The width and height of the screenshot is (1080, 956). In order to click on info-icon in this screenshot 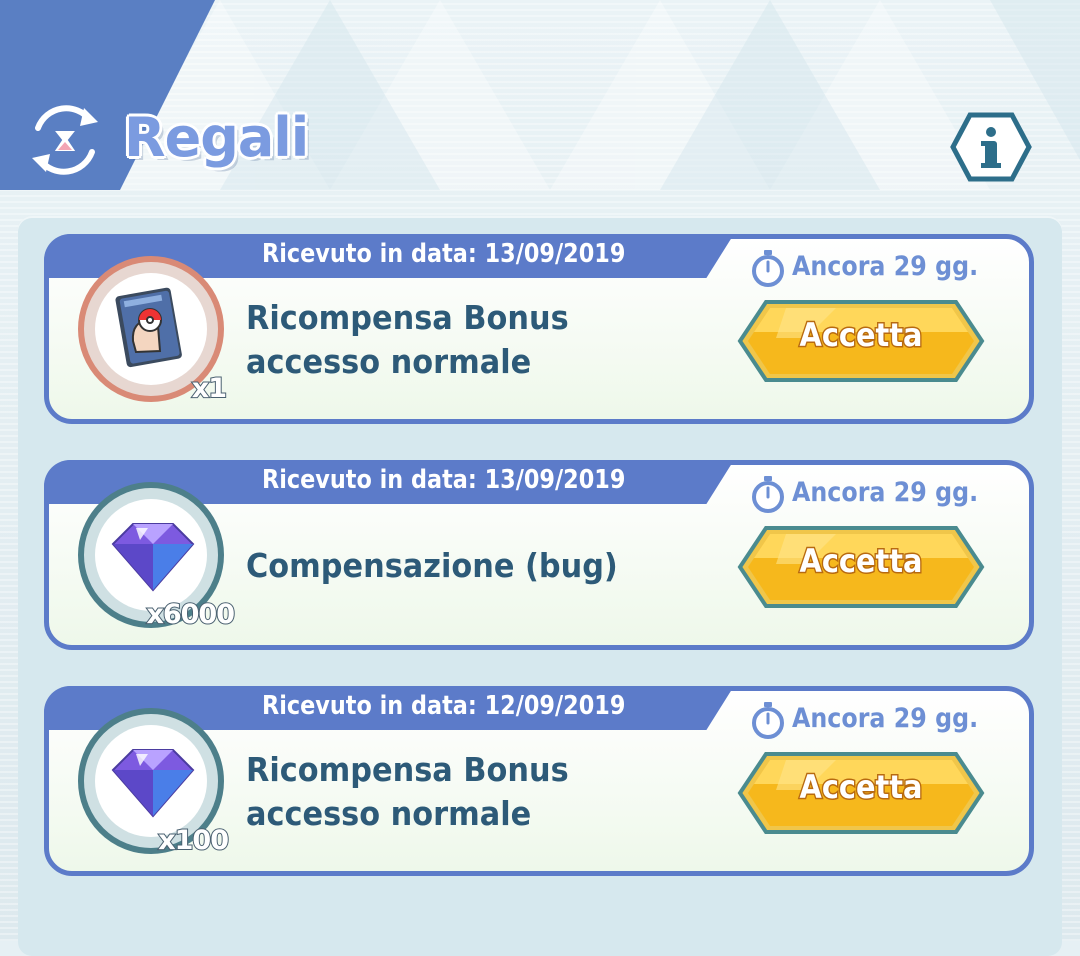, I will do `click(991, 147)`.